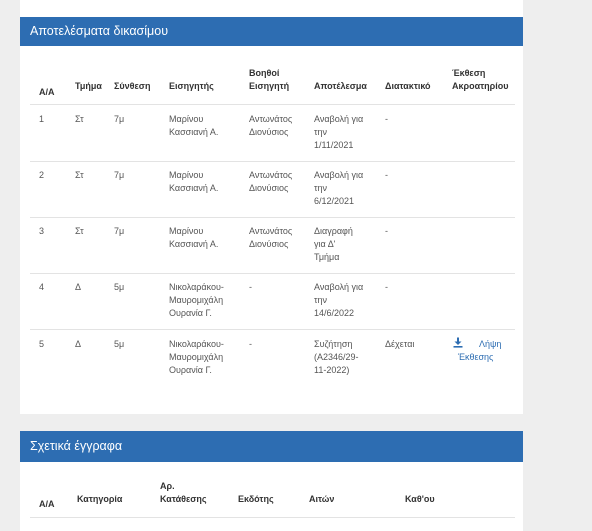 The width and height of the screenshot is (592, 531). I want to click on doc-col-header-ekdotis: Εκδότης, so click(256, 499).